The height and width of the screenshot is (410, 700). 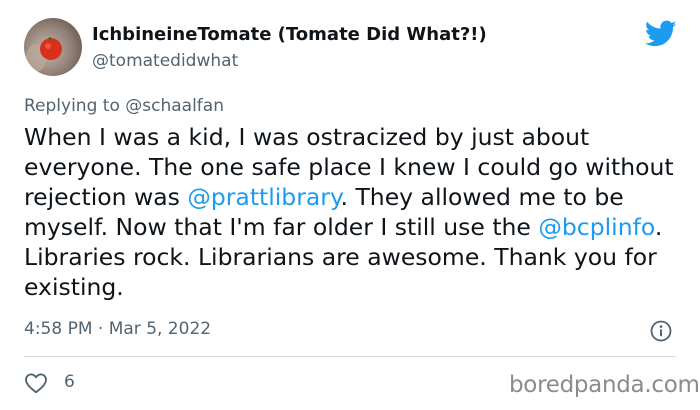 What do you see at coordinates (75, 106) in the screenshot?
I see `replying-to-label: Replying to` at bounding box center [75, 106].